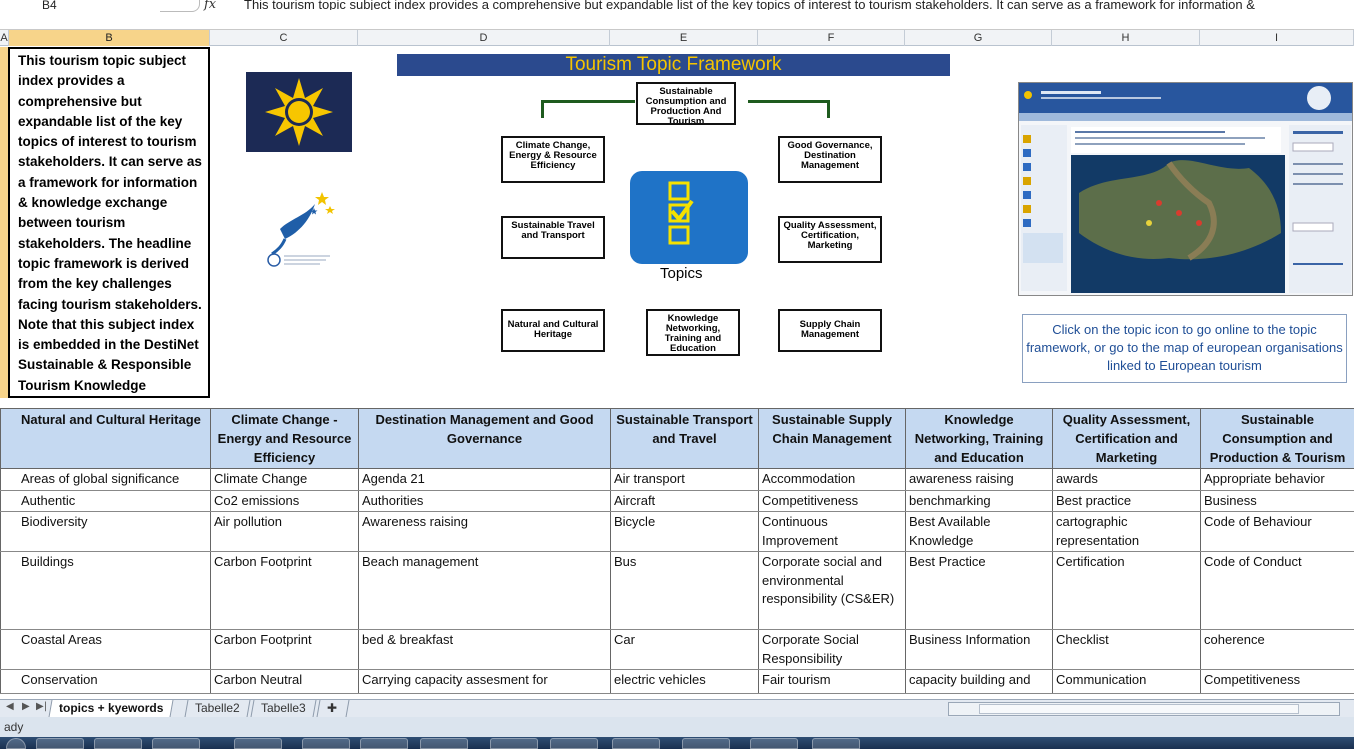 Image resolution: width=1354 pixels, height=749 pixels. Describe the element at coordinates (284, 531) in the screenshot. I see `table-cell: Air pollution` at that location.